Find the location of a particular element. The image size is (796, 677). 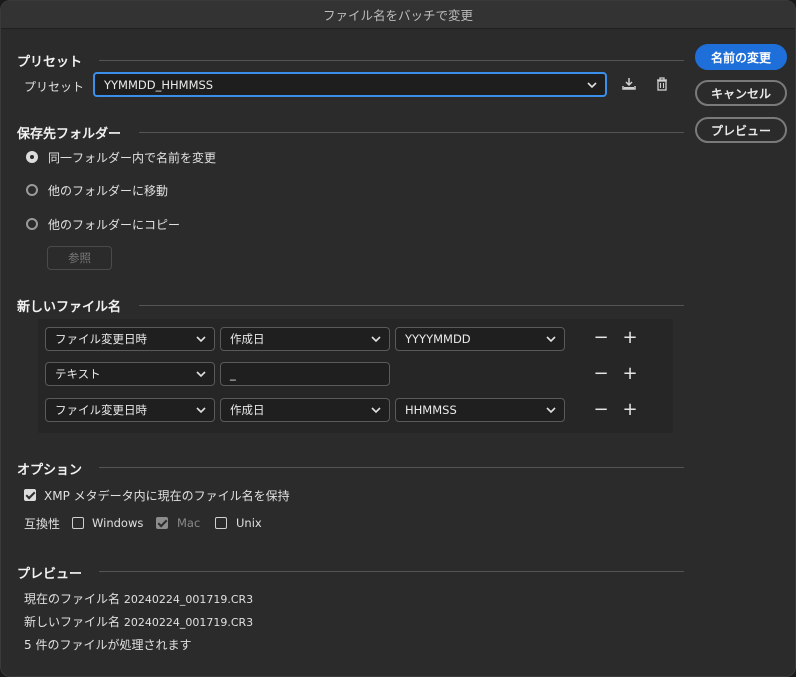

browse-button: 参照 is located at coordinates (79, 258).